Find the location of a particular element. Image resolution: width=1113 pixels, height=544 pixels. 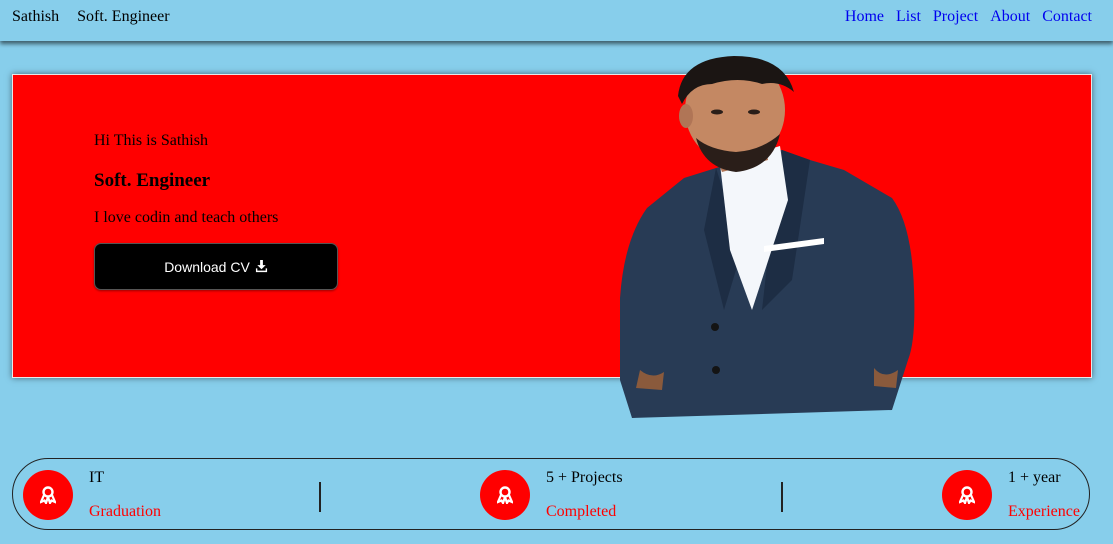

nav-link-contact: Contact is located at coordinates (1067, 16).